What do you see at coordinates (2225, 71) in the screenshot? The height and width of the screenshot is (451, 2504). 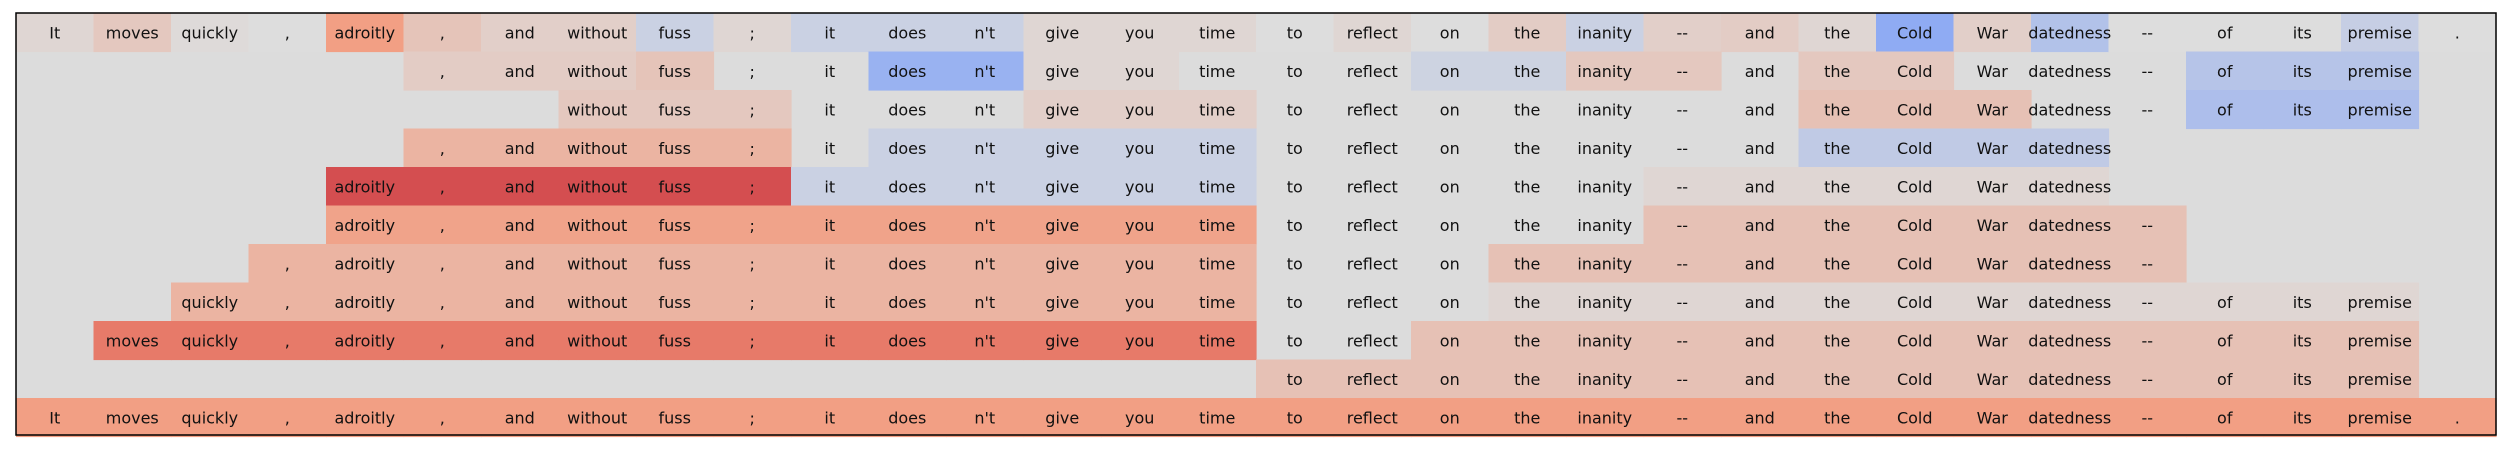 I see `token-label: of` at bounding box center [2225, 71].